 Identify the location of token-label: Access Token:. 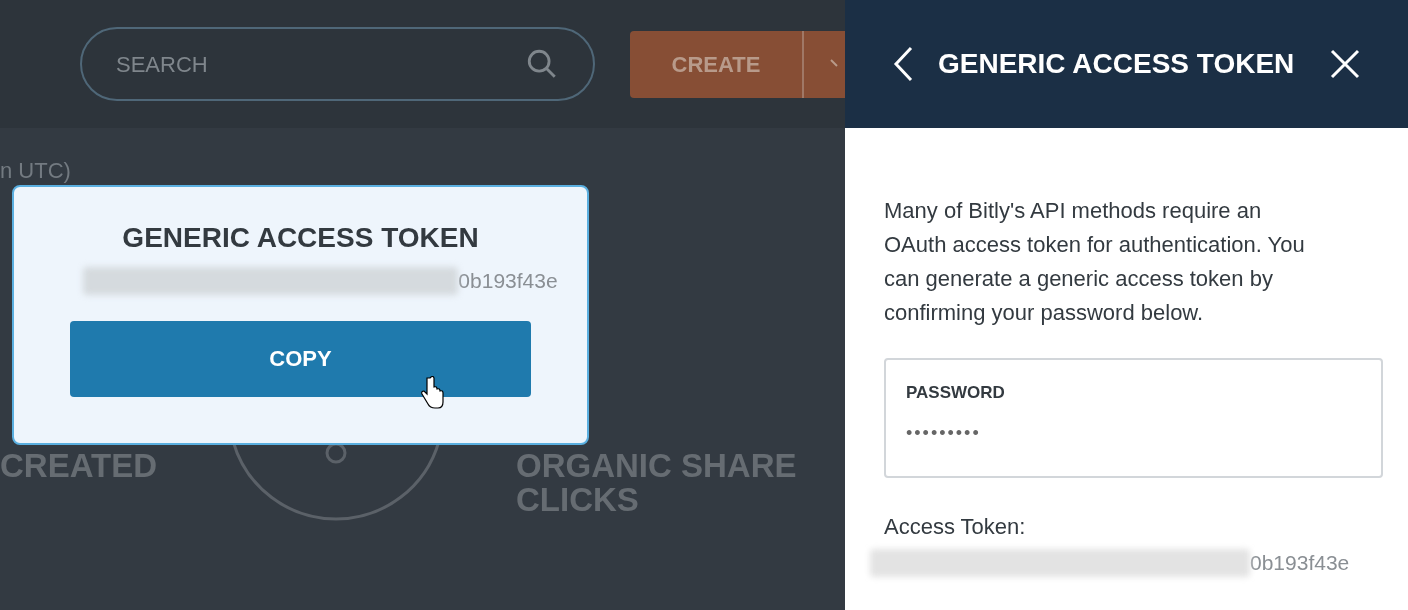
(955, 527).